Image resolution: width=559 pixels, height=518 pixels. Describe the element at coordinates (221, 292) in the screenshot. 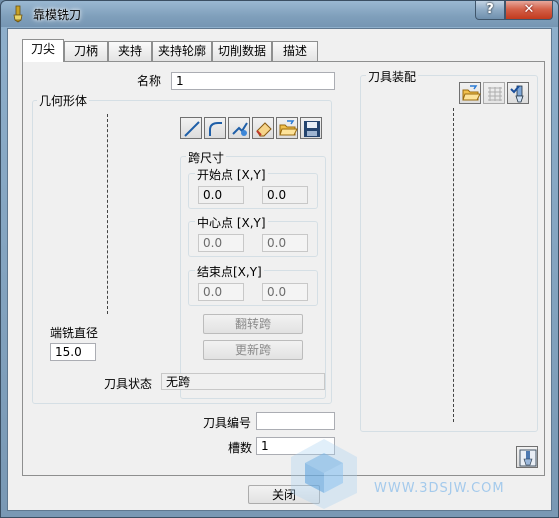

I see `end-x-input: 0.0` at that location.